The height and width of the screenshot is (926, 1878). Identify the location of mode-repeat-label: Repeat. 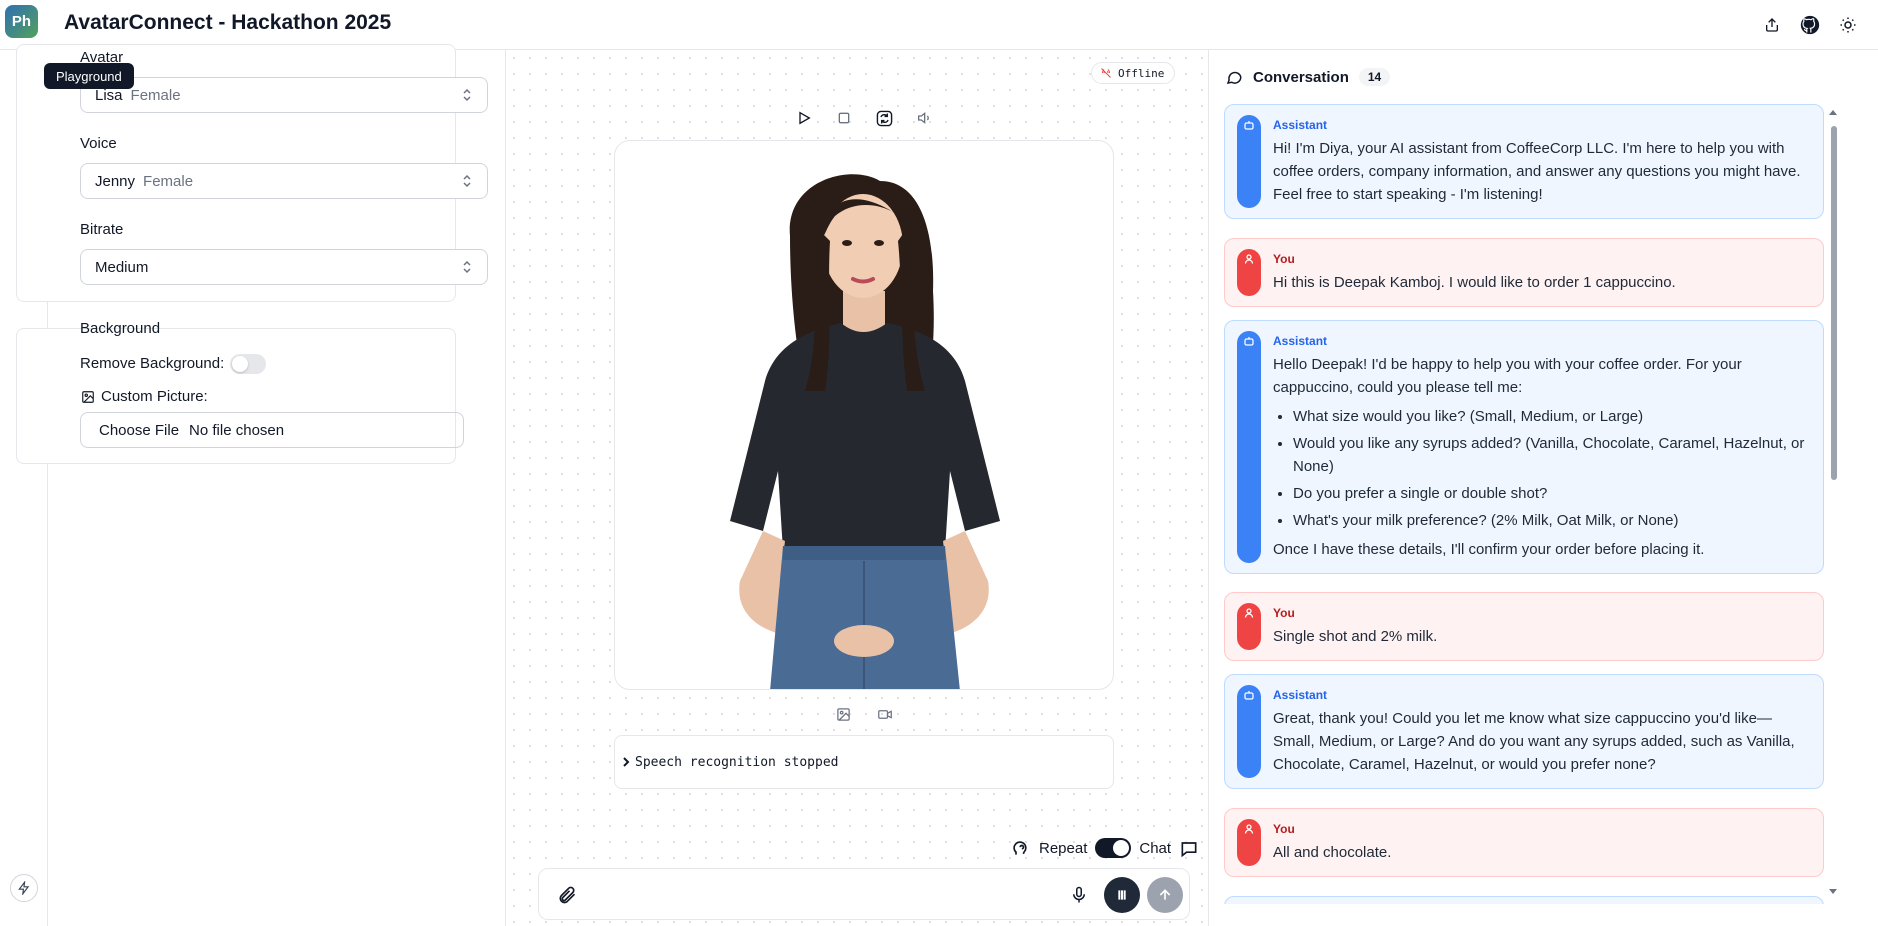
(1063, 848).